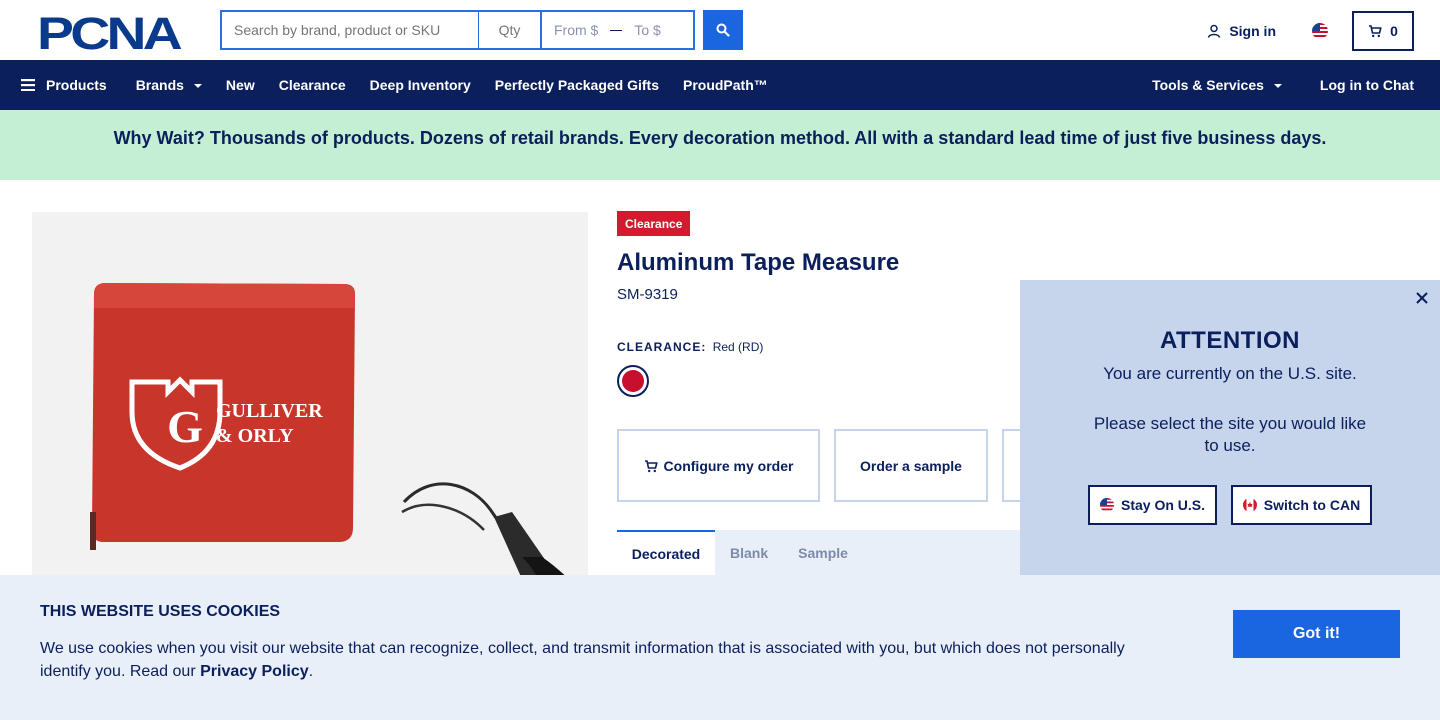  I want to click on clearance-label: CLEARANCE:, so click(662, 347).